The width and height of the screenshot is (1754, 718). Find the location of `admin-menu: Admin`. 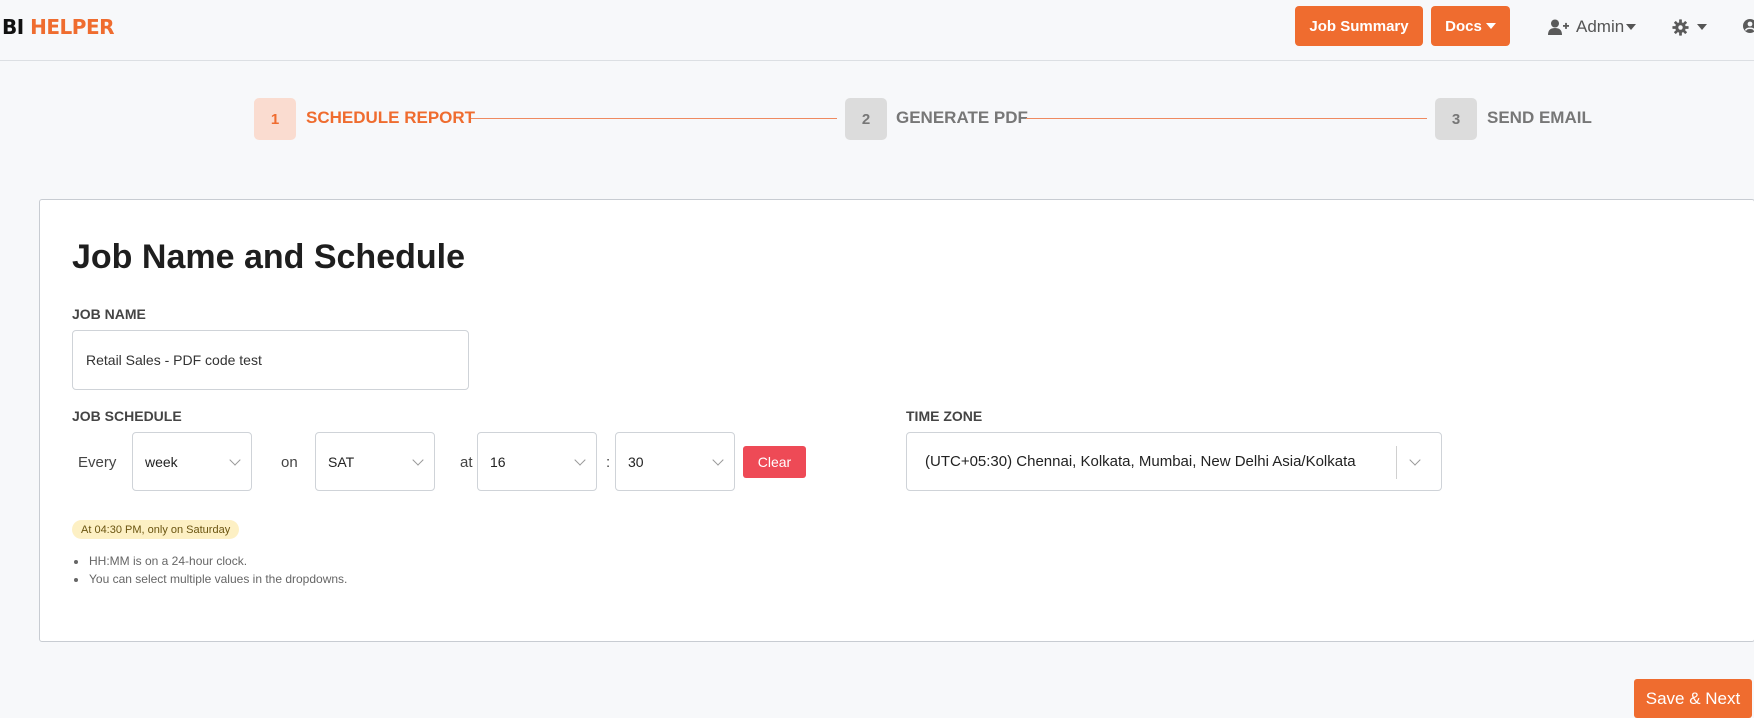

admin-menu: Admin is located at coordinates (1592, 27).